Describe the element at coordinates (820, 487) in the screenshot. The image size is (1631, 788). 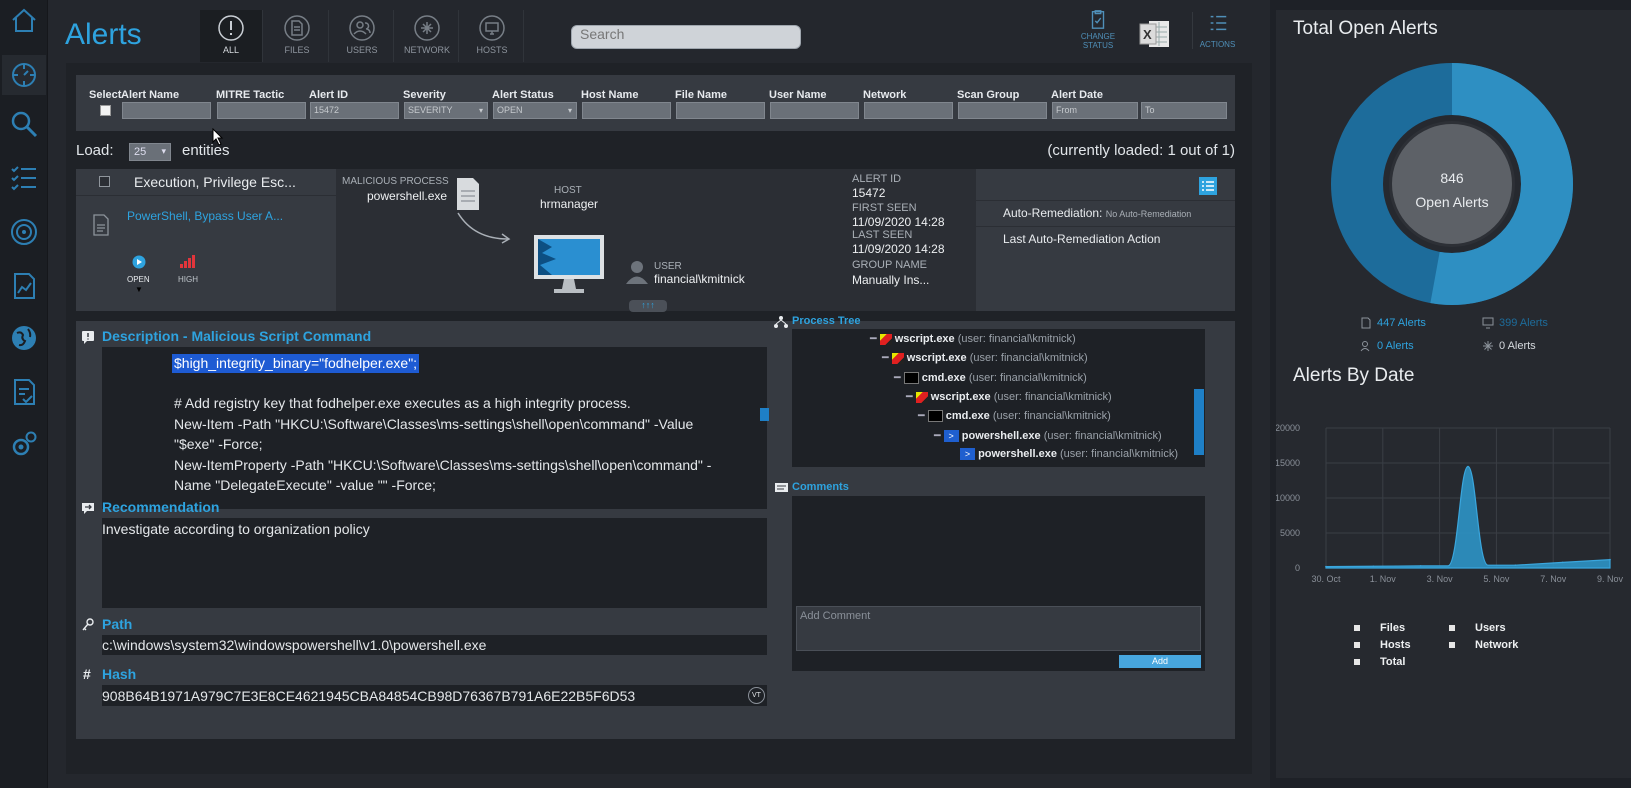
I see `comments-title: Comments` at that location.